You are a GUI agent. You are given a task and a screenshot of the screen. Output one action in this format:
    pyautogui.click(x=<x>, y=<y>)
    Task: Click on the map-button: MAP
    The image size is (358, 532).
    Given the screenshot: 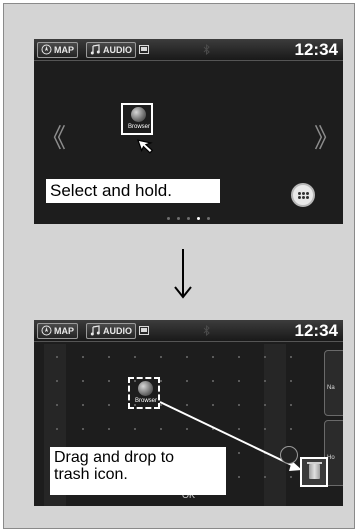 What is the action you would take?
    pyautogui.click(x=57, y=50)
    